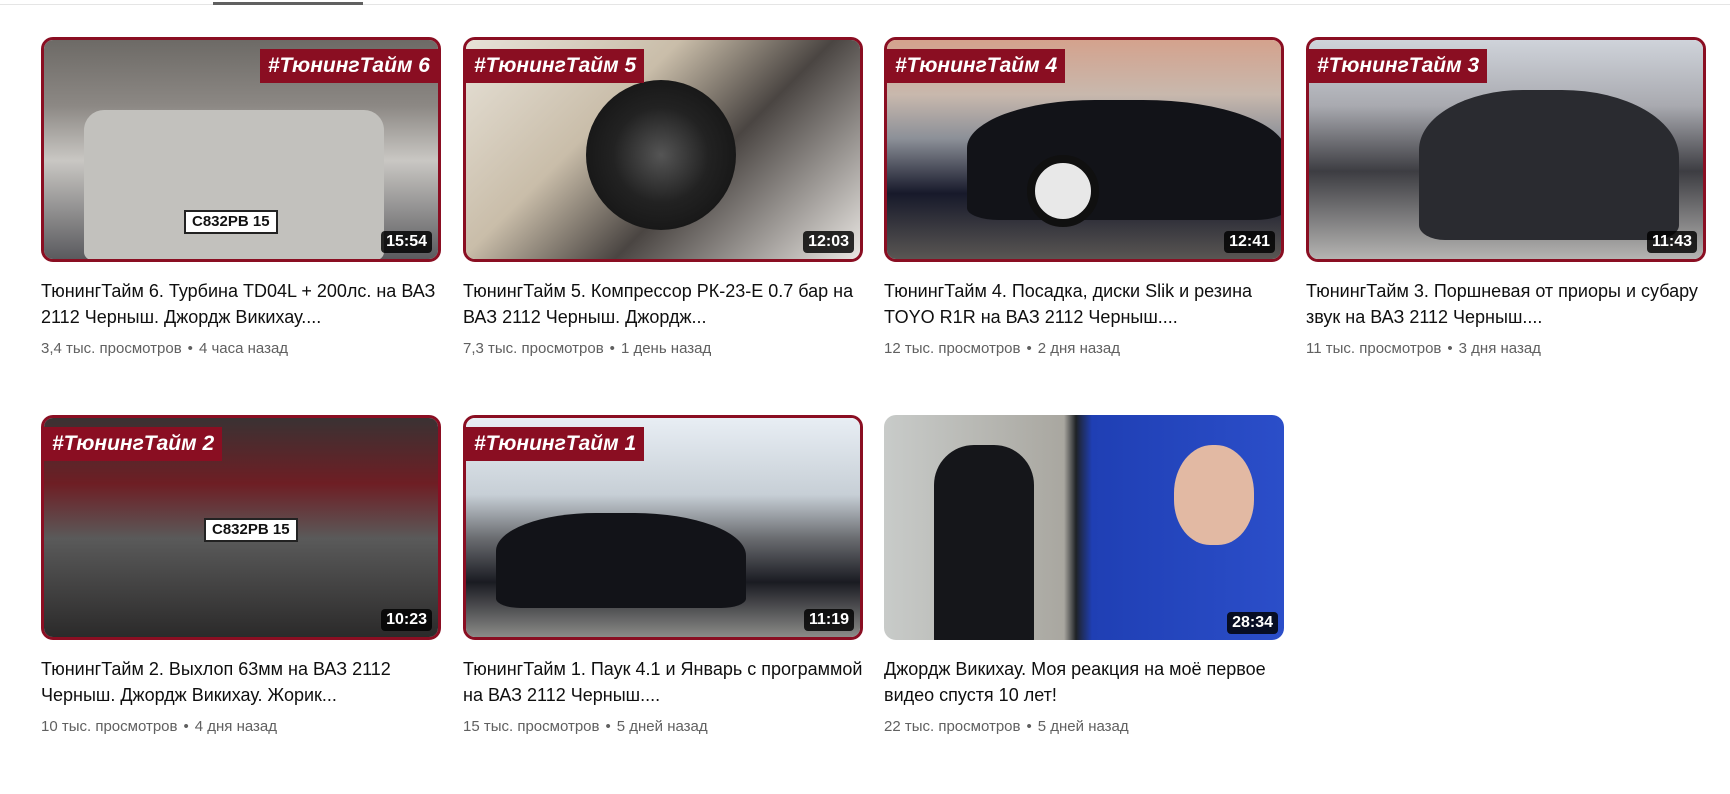  Describe the element at coordinates (406, 620) in the screenshot. I see `video-duration: 10:23` at that location.